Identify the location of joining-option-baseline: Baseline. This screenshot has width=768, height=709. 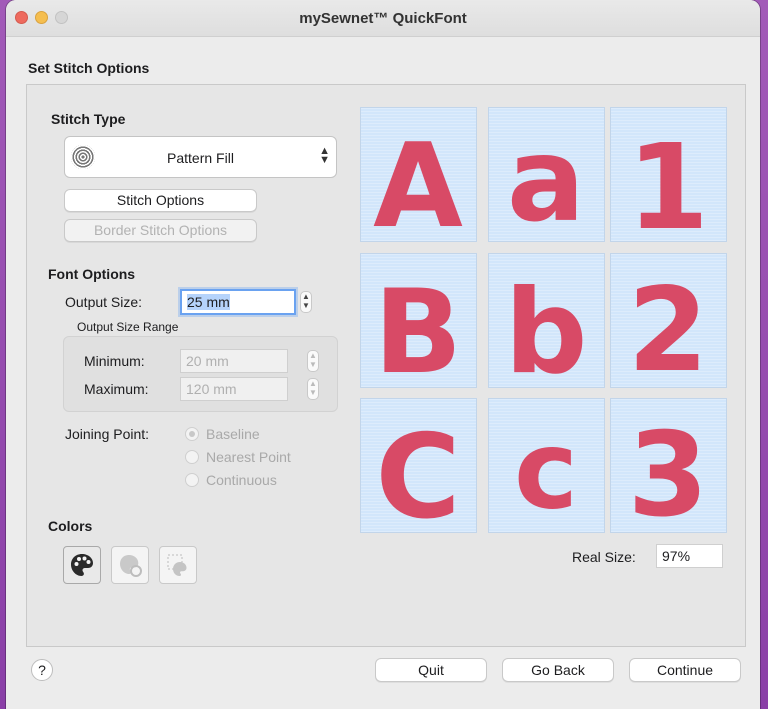
(233, 434).